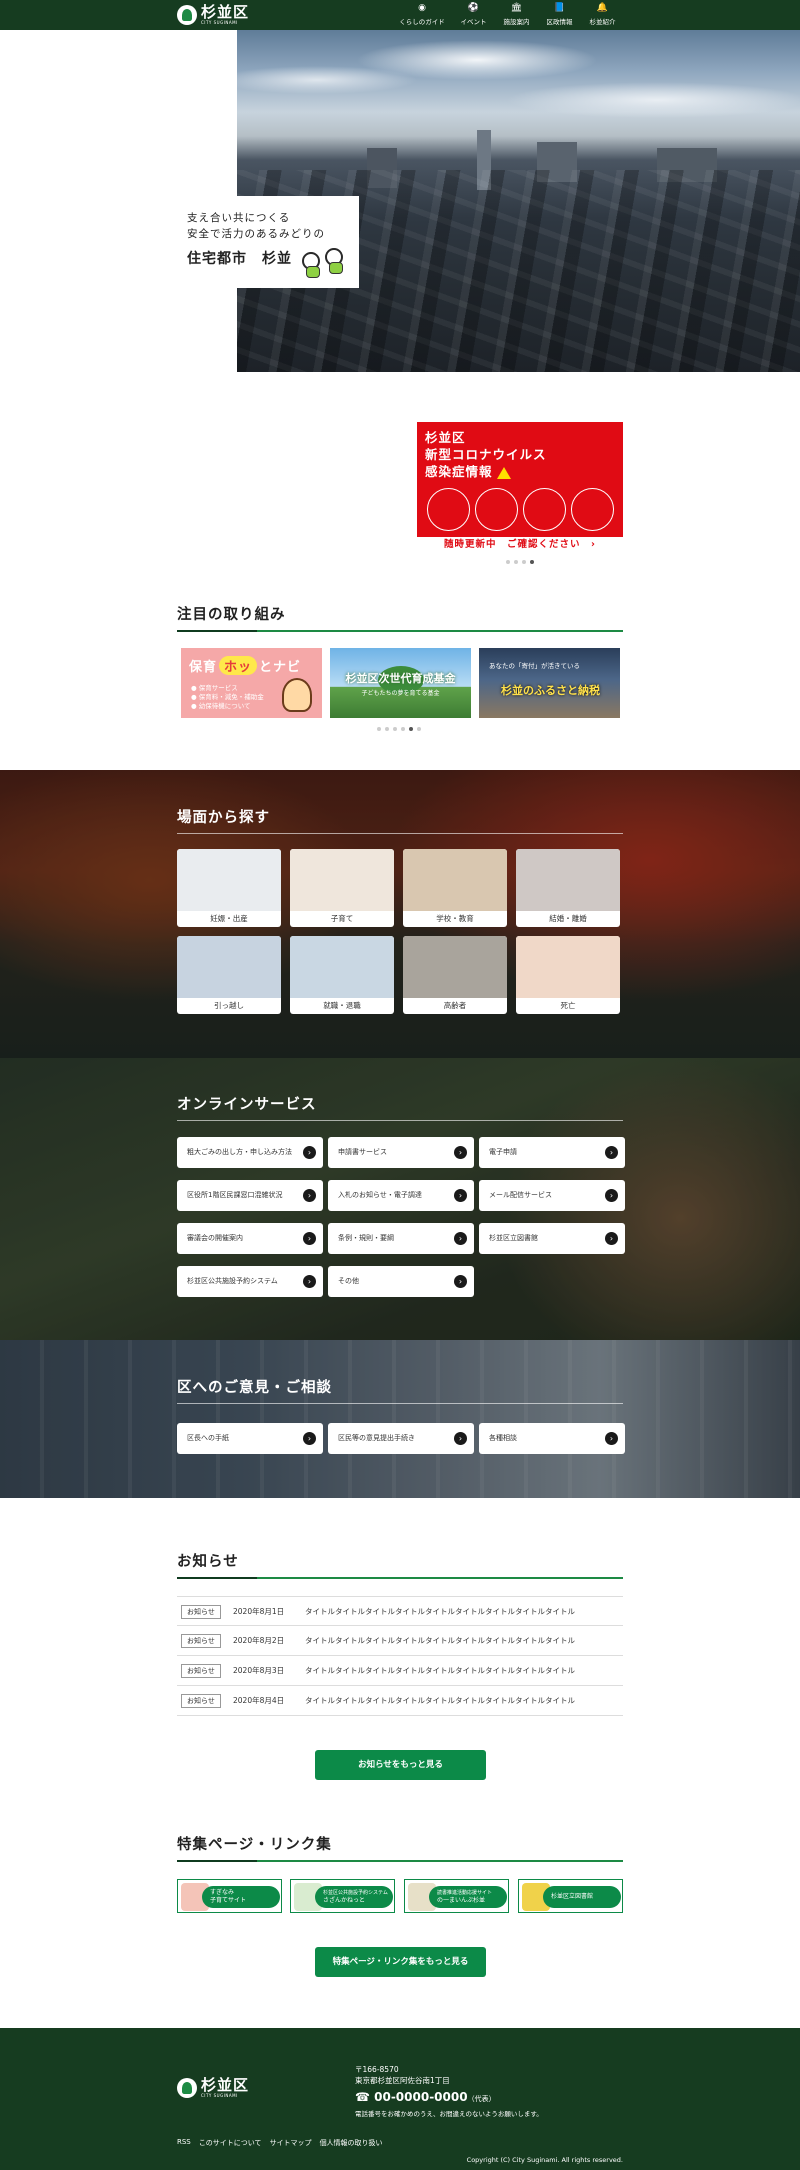 The height and width of the screenshot is (2170, 800). I want to click on opinion-button: 各種相談 ›, so click(552, 1438).